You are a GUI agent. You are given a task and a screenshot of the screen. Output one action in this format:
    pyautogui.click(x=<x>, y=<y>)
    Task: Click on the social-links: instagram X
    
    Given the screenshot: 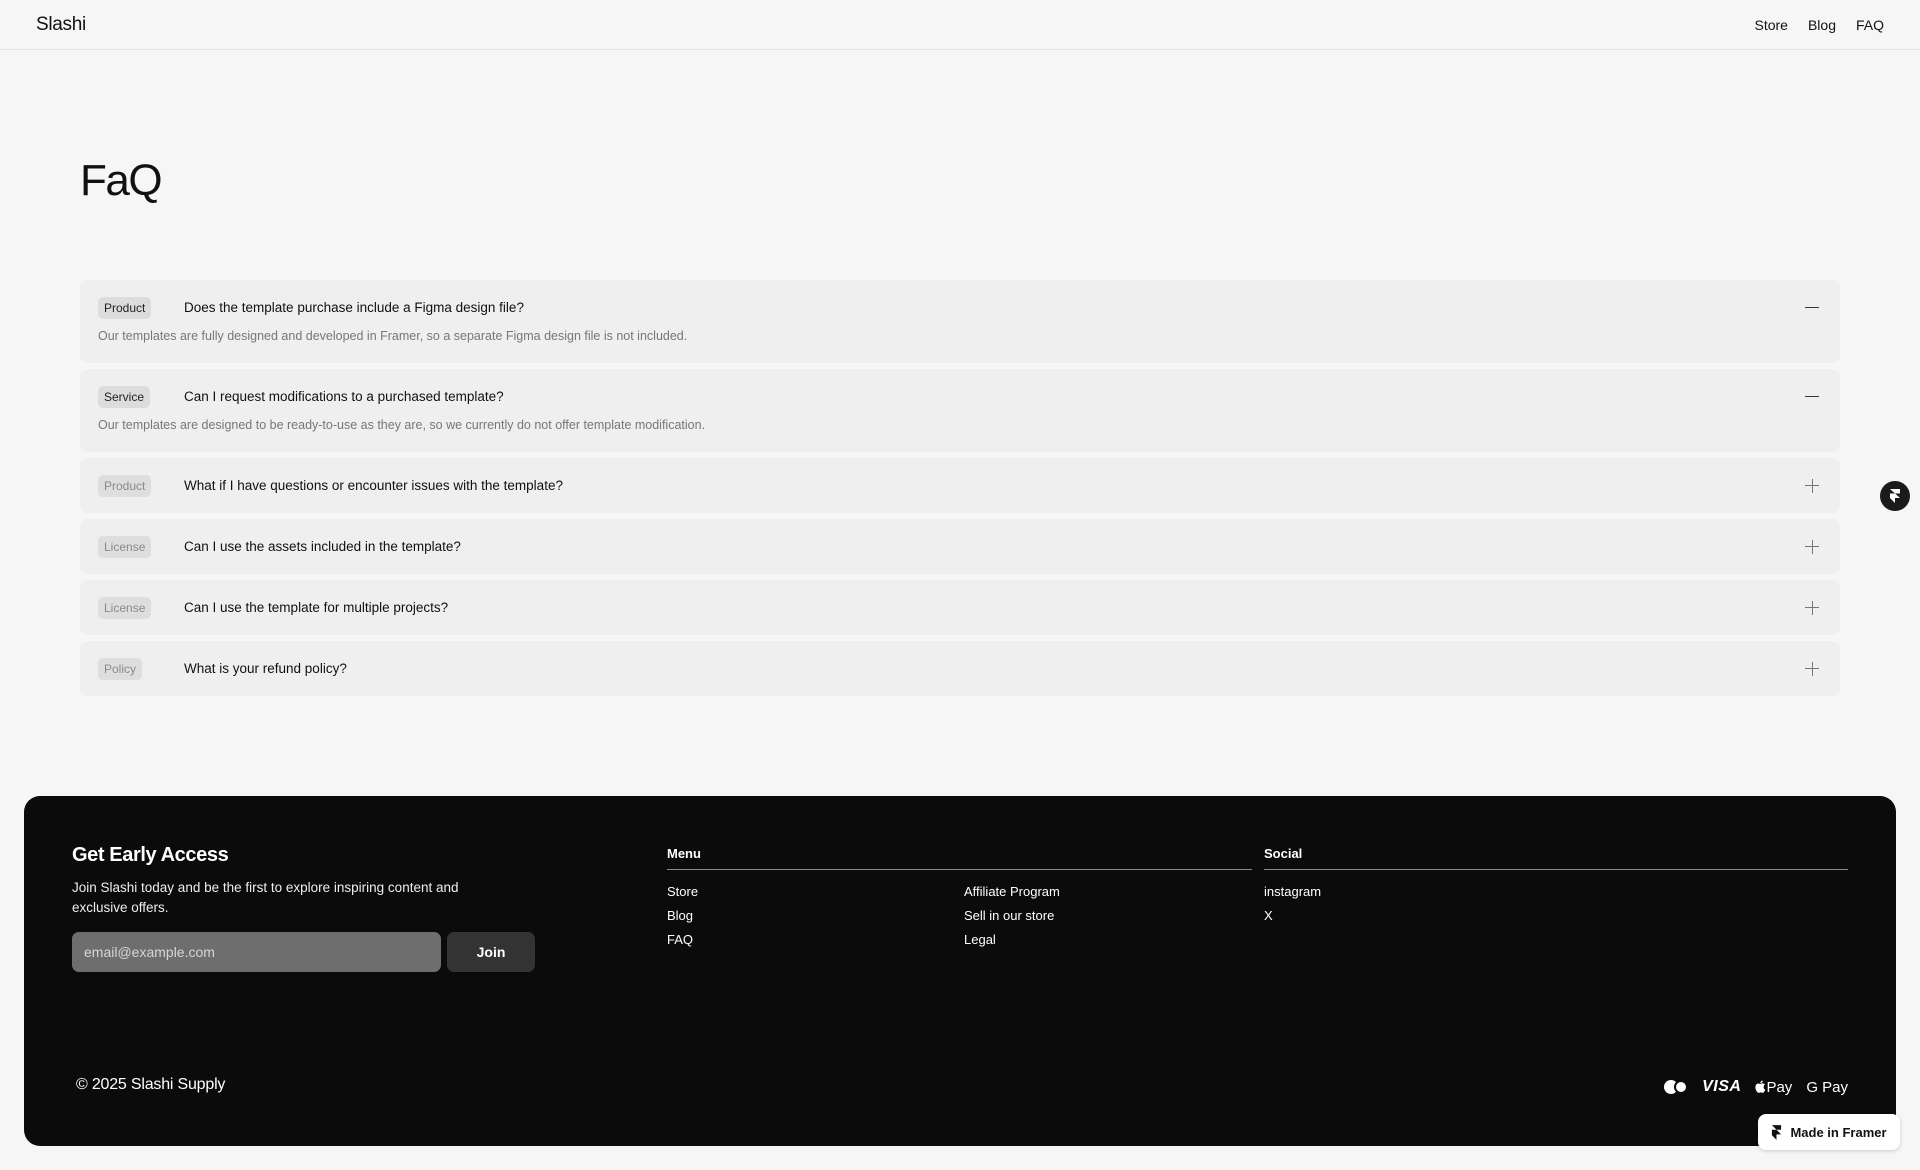 What is the action you would take?
    pyautogui.click(x=1292, y=904)
    